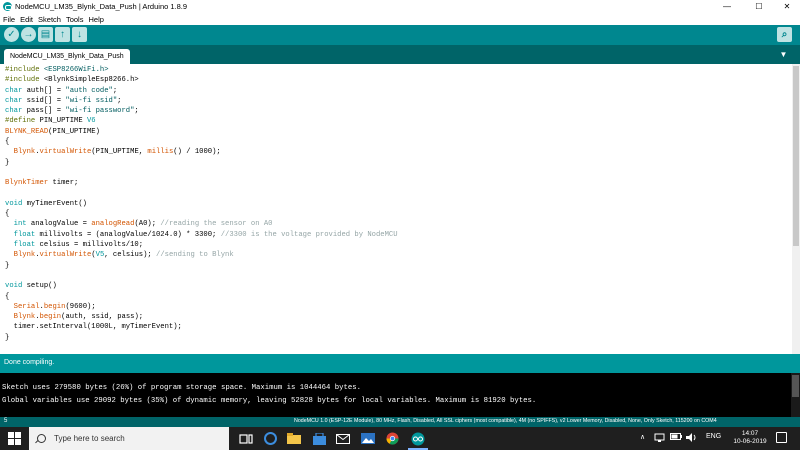 This screenshot has height=450, width=800. What do you see at coordinates (95, 19) in the screenshot?
I see `menu-help: Help` at bounding box center [95, 19].